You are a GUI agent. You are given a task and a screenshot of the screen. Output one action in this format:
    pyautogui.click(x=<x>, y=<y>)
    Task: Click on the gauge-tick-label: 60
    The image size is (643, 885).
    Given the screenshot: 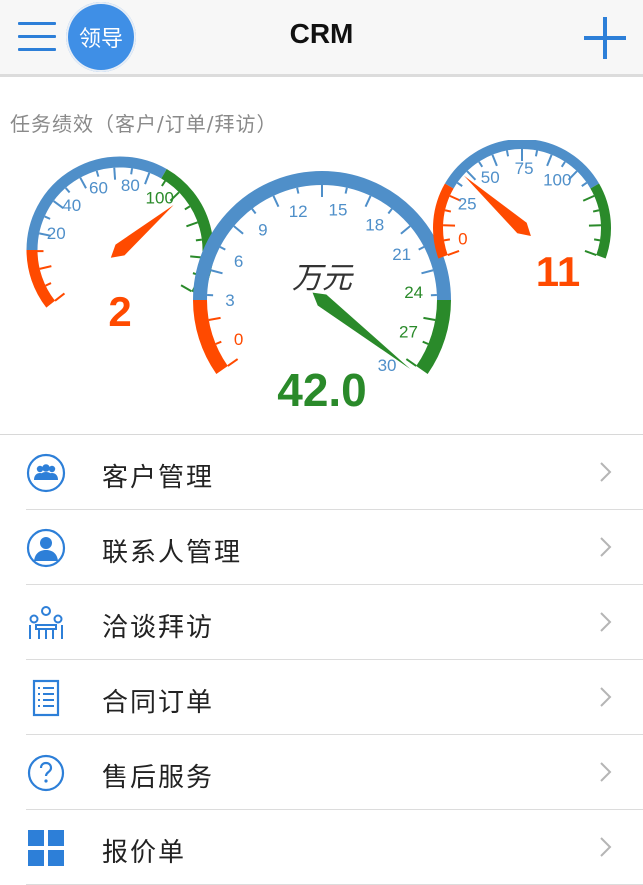 What is the action you would take?
    pyautogui.click(x=98, y=188)
    